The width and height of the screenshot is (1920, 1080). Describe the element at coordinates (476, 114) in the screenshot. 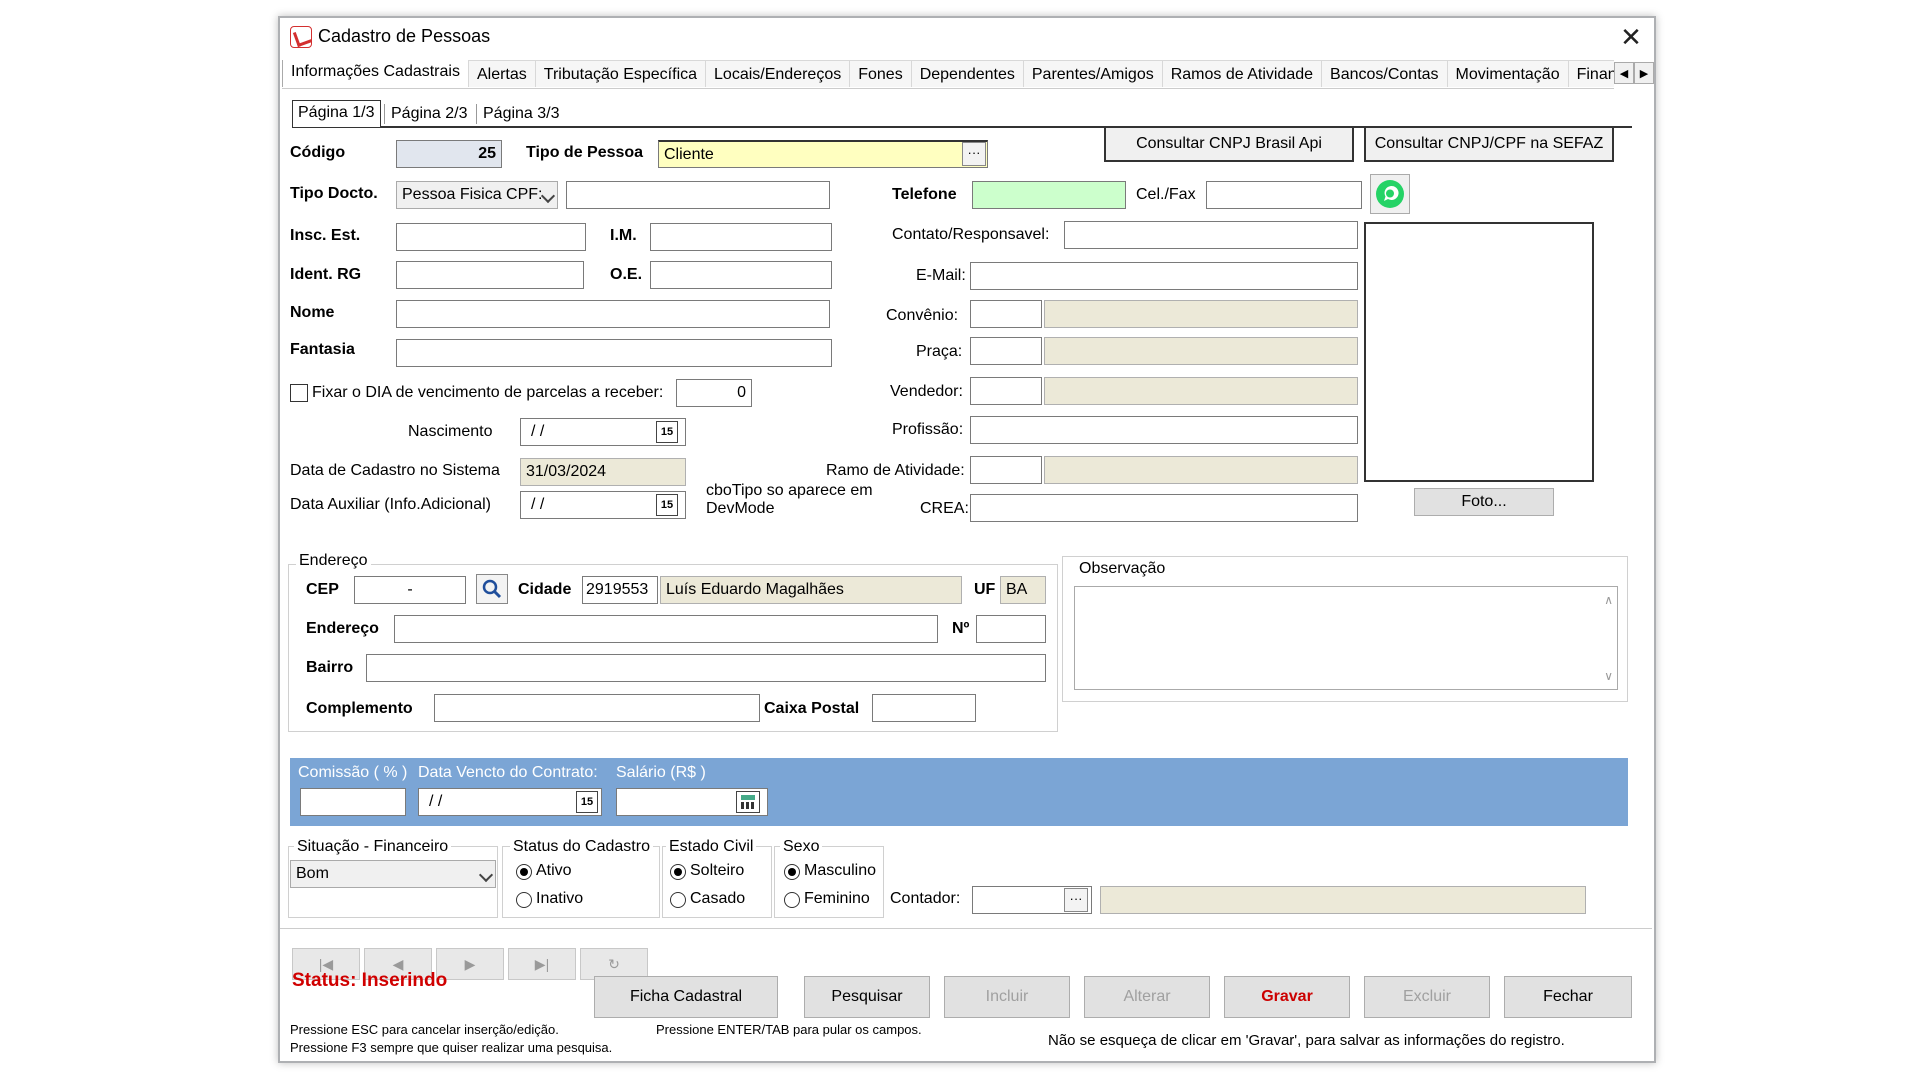

I see `subtab-separator` at that location.